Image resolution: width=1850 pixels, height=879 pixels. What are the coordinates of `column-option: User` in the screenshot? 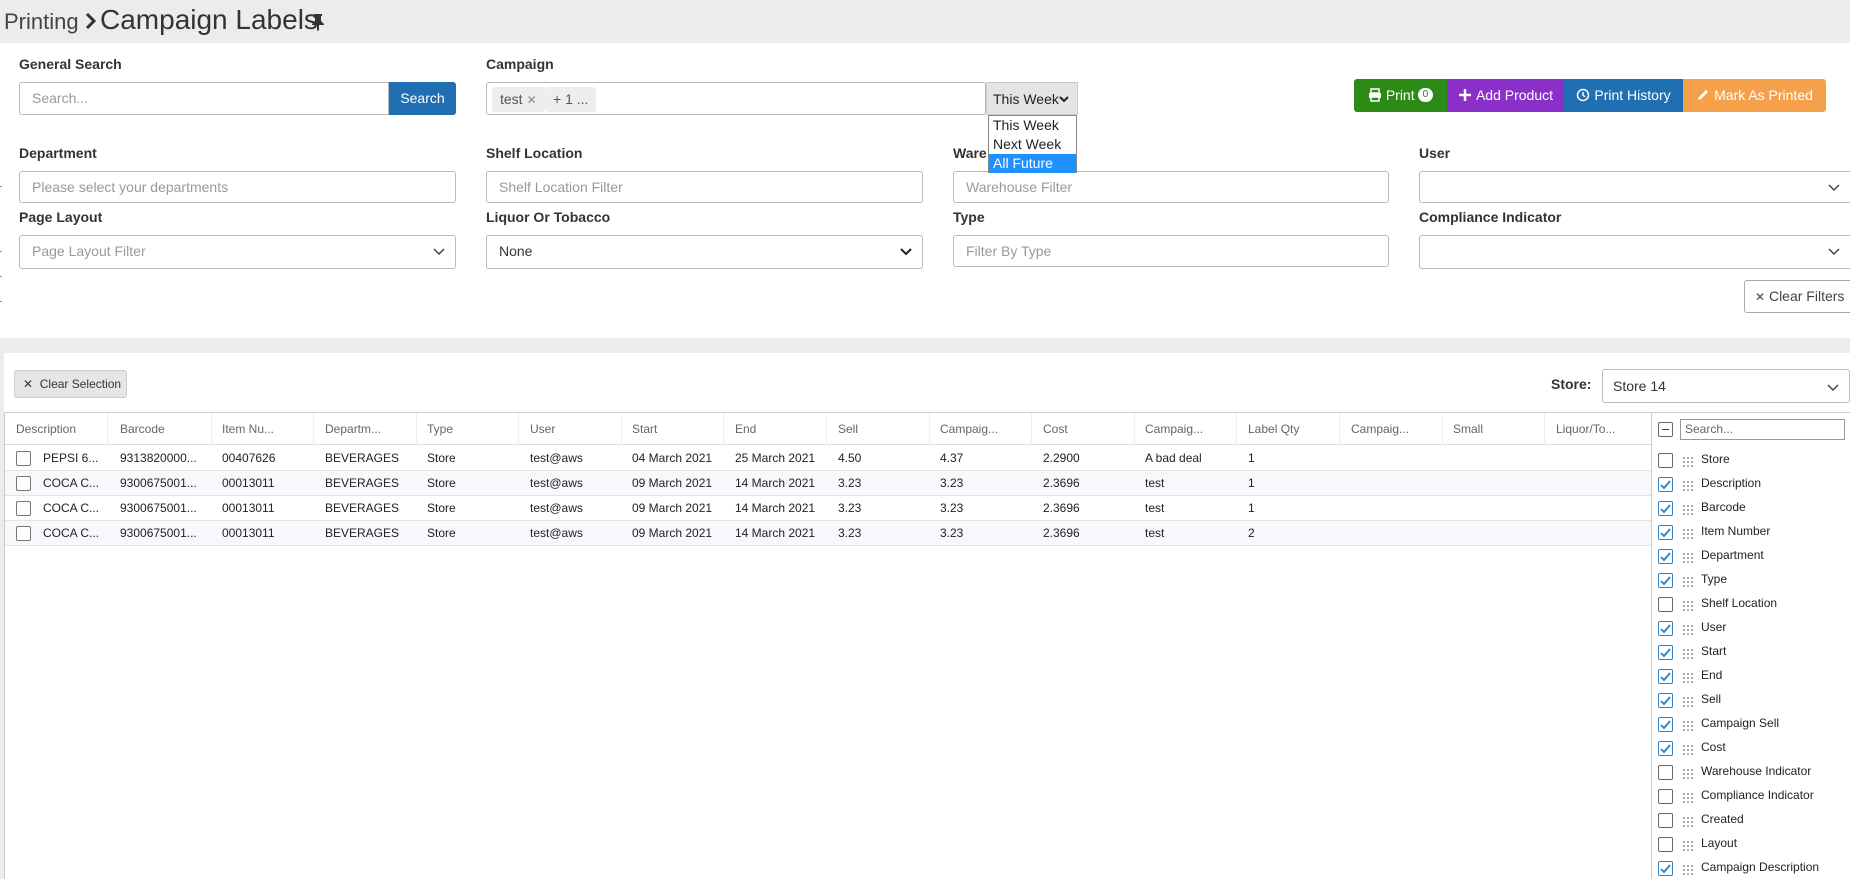 It's located at (1751, 628).